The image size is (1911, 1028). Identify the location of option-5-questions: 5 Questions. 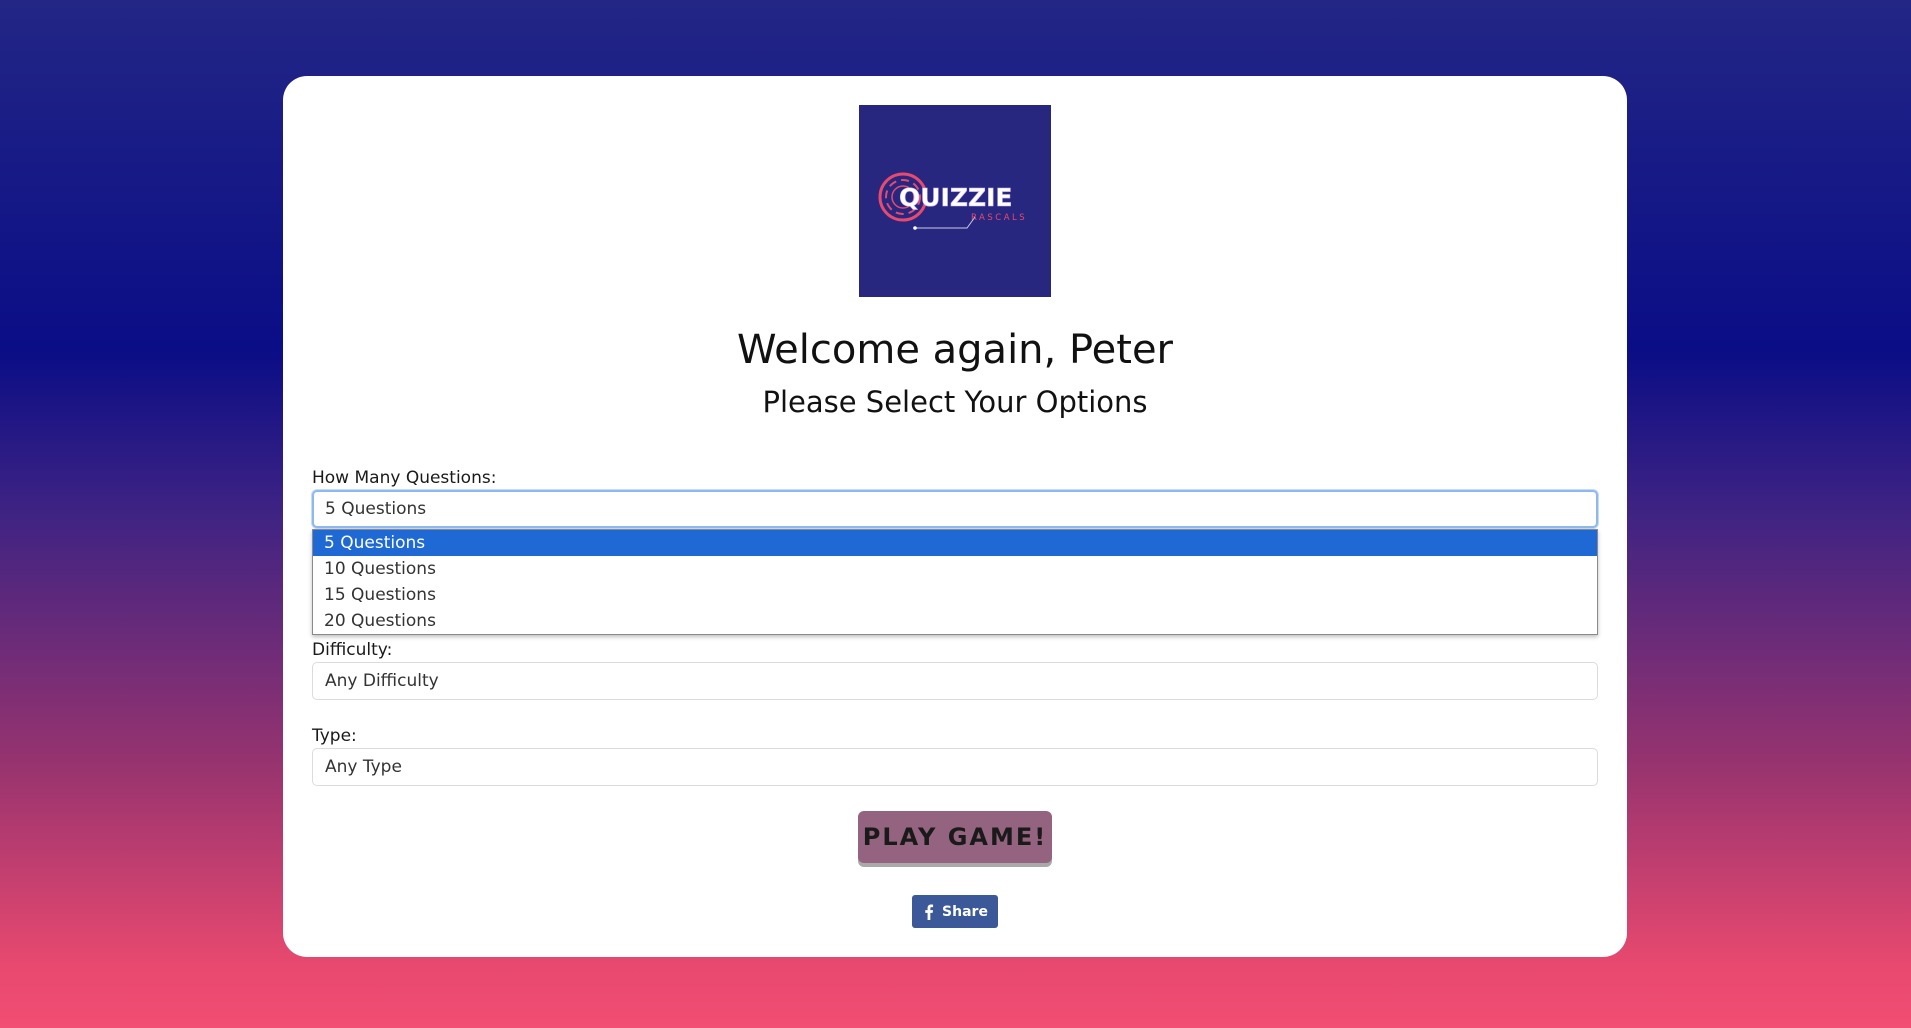
(955, 543).